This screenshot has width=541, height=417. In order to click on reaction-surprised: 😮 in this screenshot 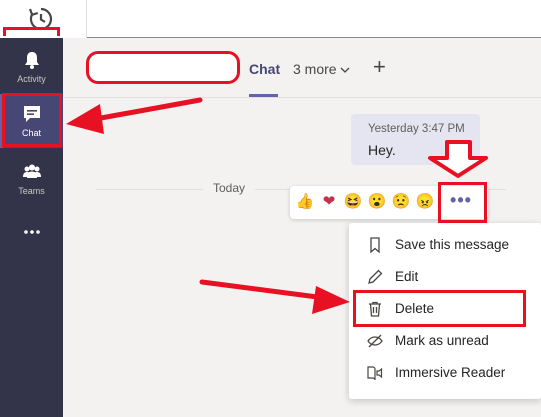, I will do `click(377, 202)`.